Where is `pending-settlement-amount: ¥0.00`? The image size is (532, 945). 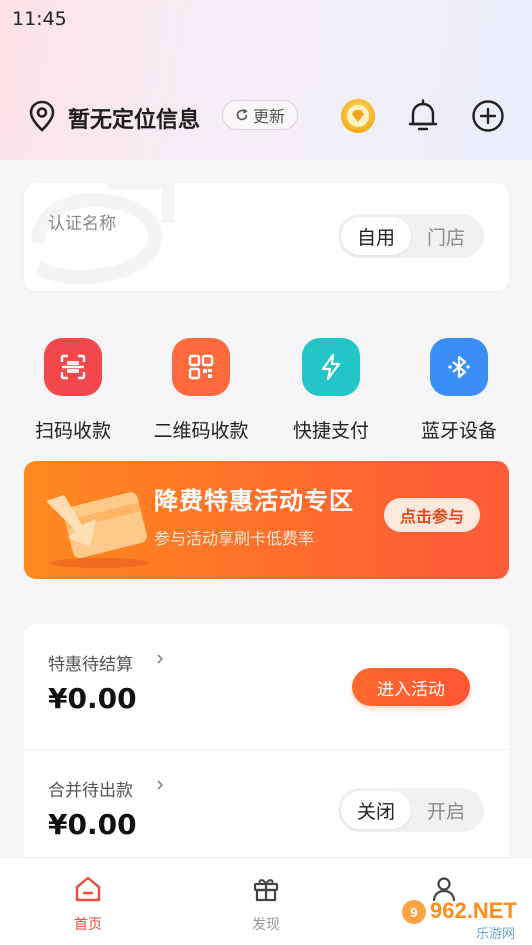
pending-settlement-amount: ¥0.00 is located at coordinates (92, 698).